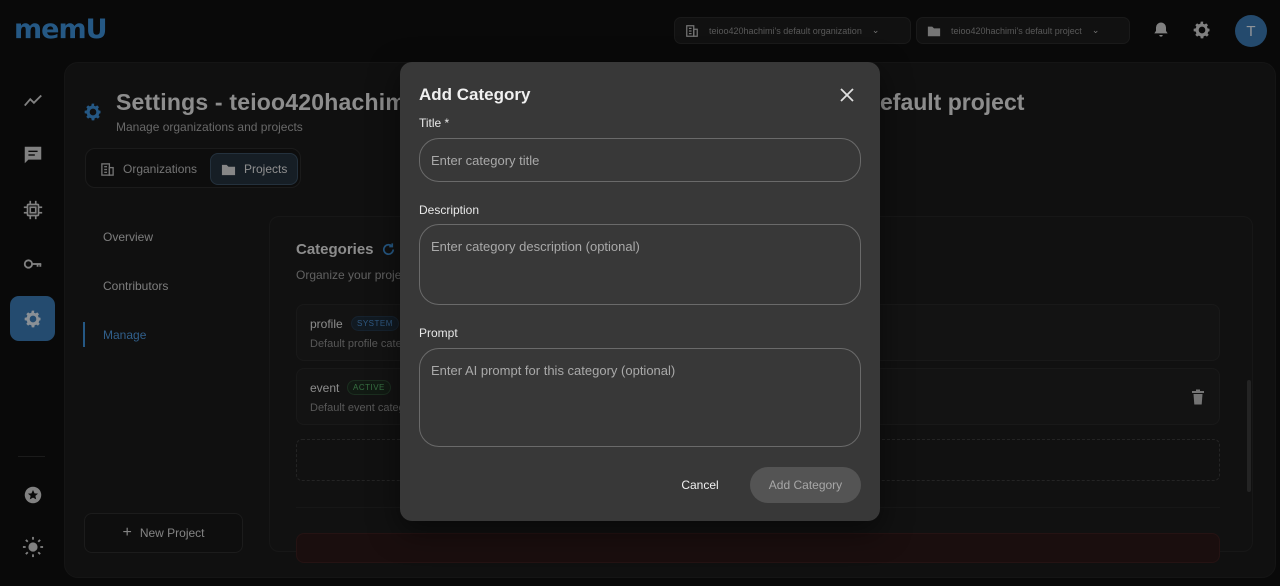  What do you see at coordinates (438, 333) in the screenshot?
I see `prompt-label: Prompt` at bounding box center [438, 333].